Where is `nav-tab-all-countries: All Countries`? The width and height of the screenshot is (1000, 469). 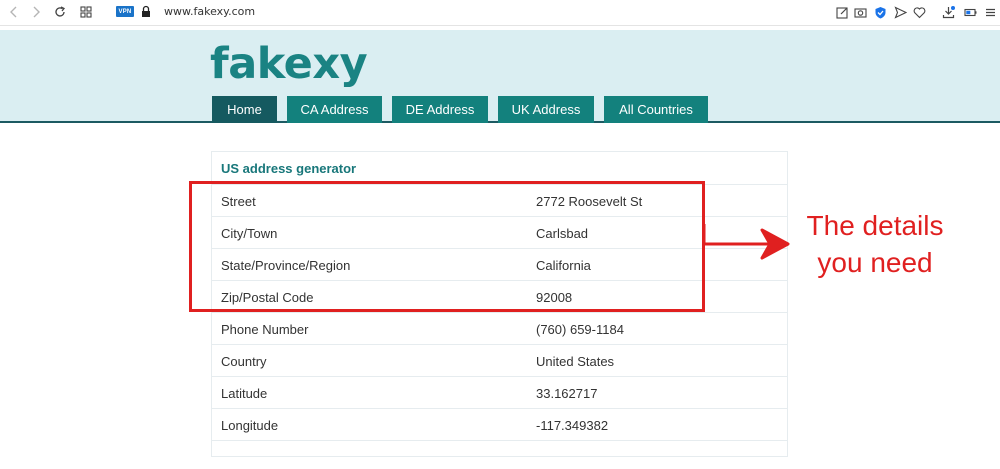 nav-tab-all-countries: All Countries is located at coordinates (656, 109).